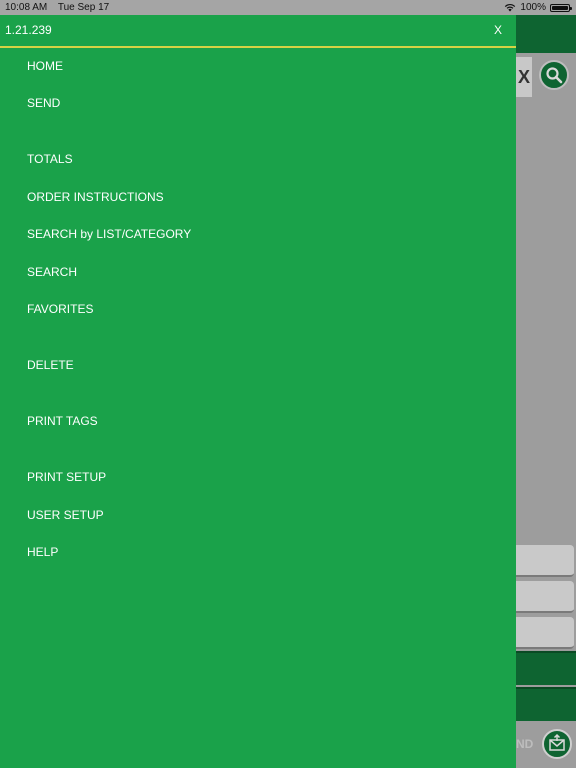 Image resolution: width=576 pixels, height=768 pixels. What do you see at coordinates (28, 30) in the screenshot?
I see `app-version: 1.21.239` at bounding box center [28, 30].